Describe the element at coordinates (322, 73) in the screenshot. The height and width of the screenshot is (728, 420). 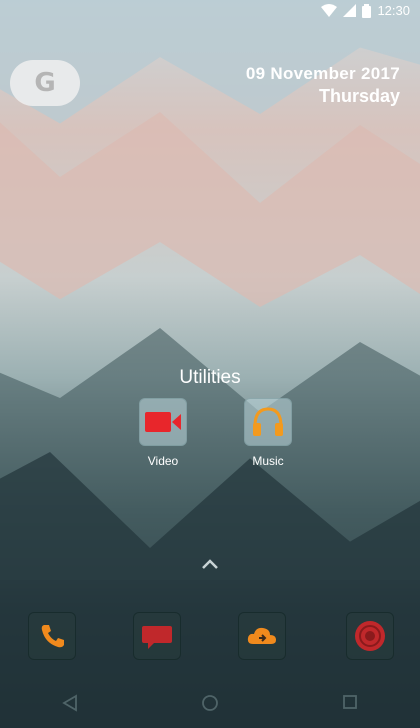
I see `clock-date: 09 November 2017` at that location.